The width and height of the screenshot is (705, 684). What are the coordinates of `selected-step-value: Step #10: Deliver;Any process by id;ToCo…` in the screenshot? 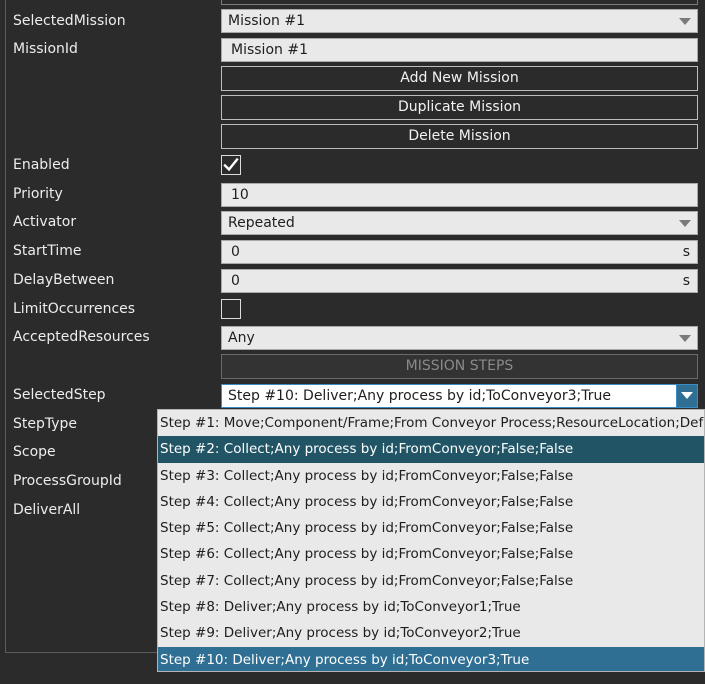 It's located at (419, 396).